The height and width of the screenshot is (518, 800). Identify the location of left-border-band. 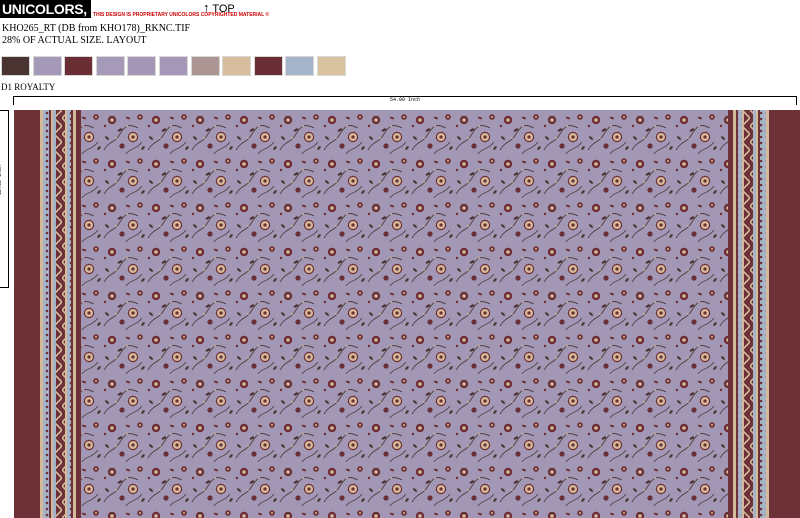
(27, 314).